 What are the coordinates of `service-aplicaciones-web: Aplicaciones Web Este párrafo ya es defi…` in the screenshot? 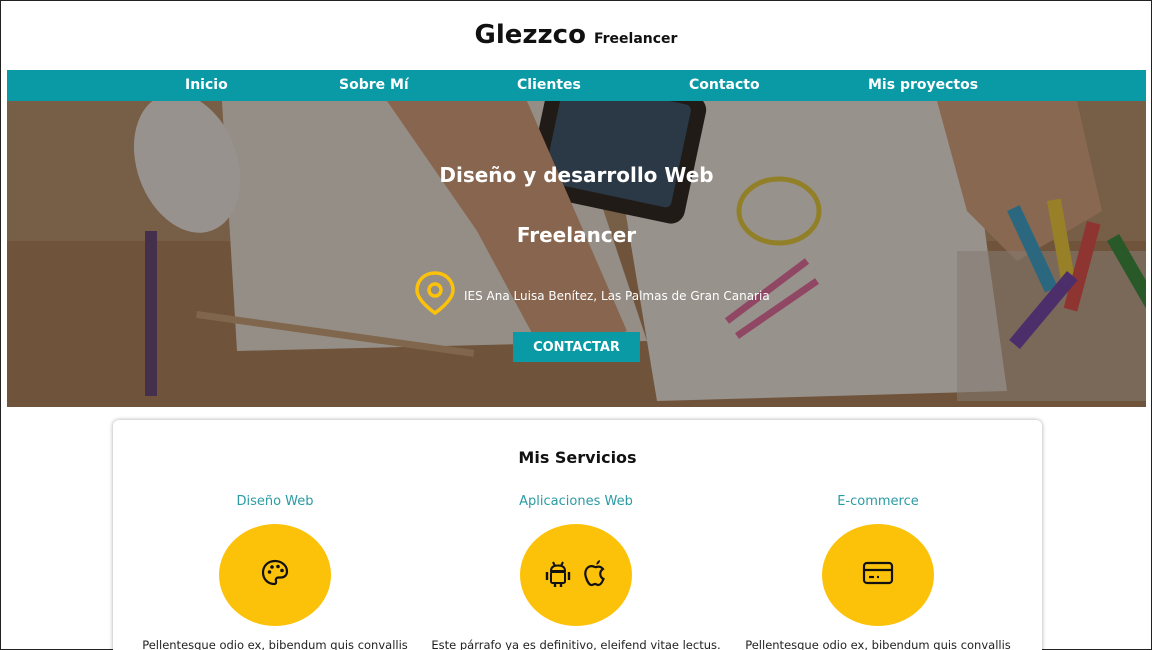 It's located at (576, 572).